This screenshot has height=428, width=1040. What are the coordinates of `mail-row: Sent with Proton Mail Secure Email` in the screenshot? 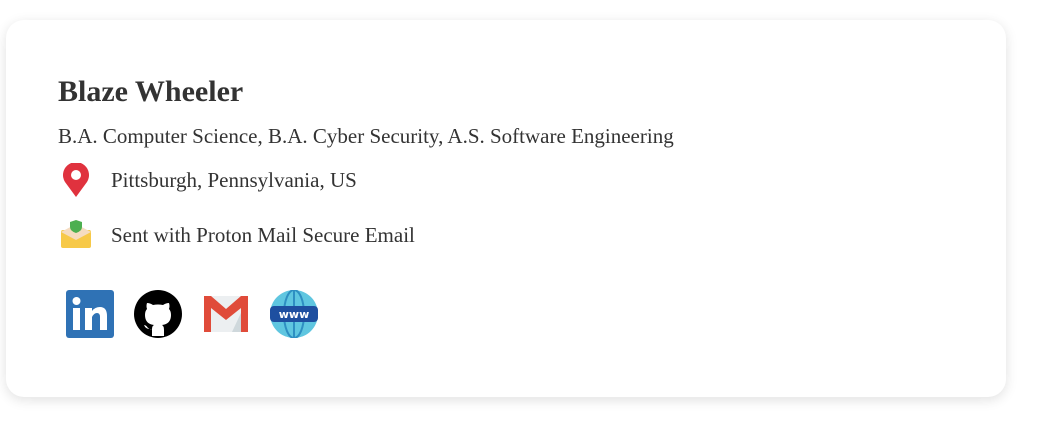 It's located at (238, 235).